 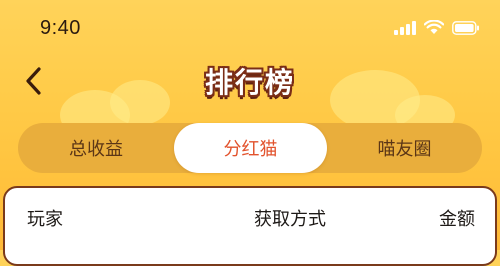 I want to click on tab-meow-friends: 喵友圈, so click(x=404, y=148).